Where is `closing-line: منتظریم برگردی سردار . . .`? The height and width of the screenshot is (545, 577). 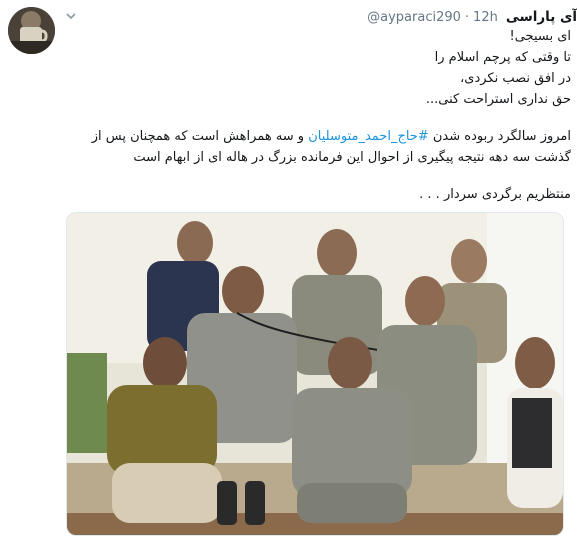
closing-line: منتظریم برگردی سردار . . . is located at coordinates (495, 194).